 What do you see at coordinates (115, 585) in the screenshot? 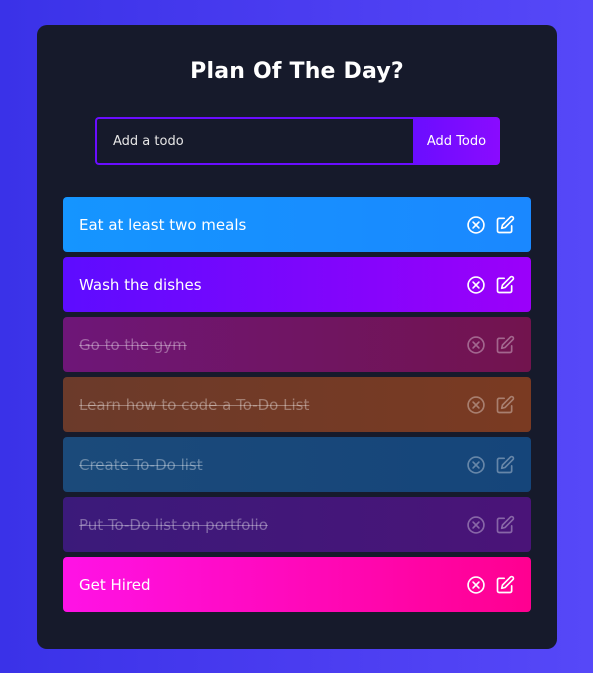
I see `todo-text: Get Hired` at bounding box center [115, 585].